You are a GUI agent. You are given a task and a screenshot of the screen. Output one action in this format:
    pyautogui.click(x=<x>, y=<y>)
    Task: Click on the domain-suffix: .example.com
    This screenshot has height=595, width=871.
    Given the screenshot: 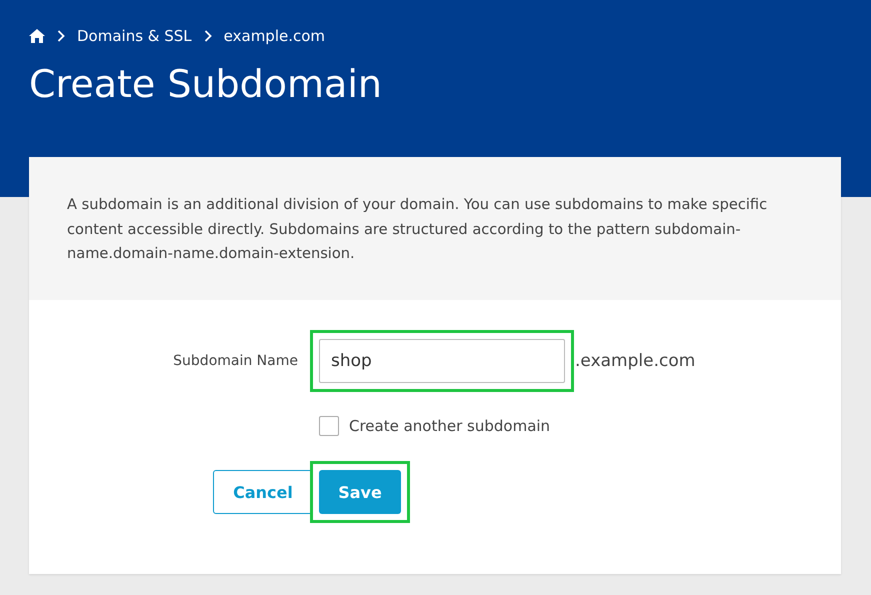 What is the action you would take?
    pyautogui.click(x=635, y=361)
    